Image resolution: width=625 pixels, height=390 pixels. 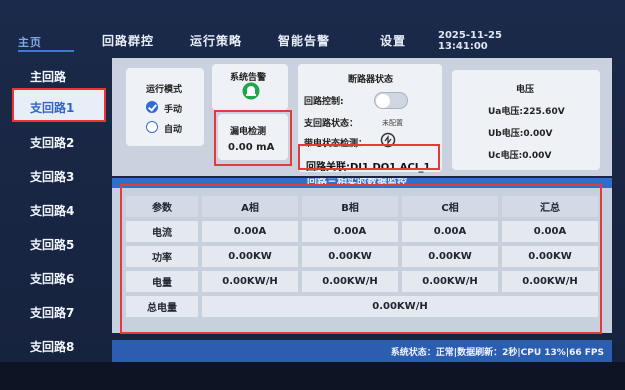 I want to click on loop-control-label: 回路控制:, so click(x=324, y=102).